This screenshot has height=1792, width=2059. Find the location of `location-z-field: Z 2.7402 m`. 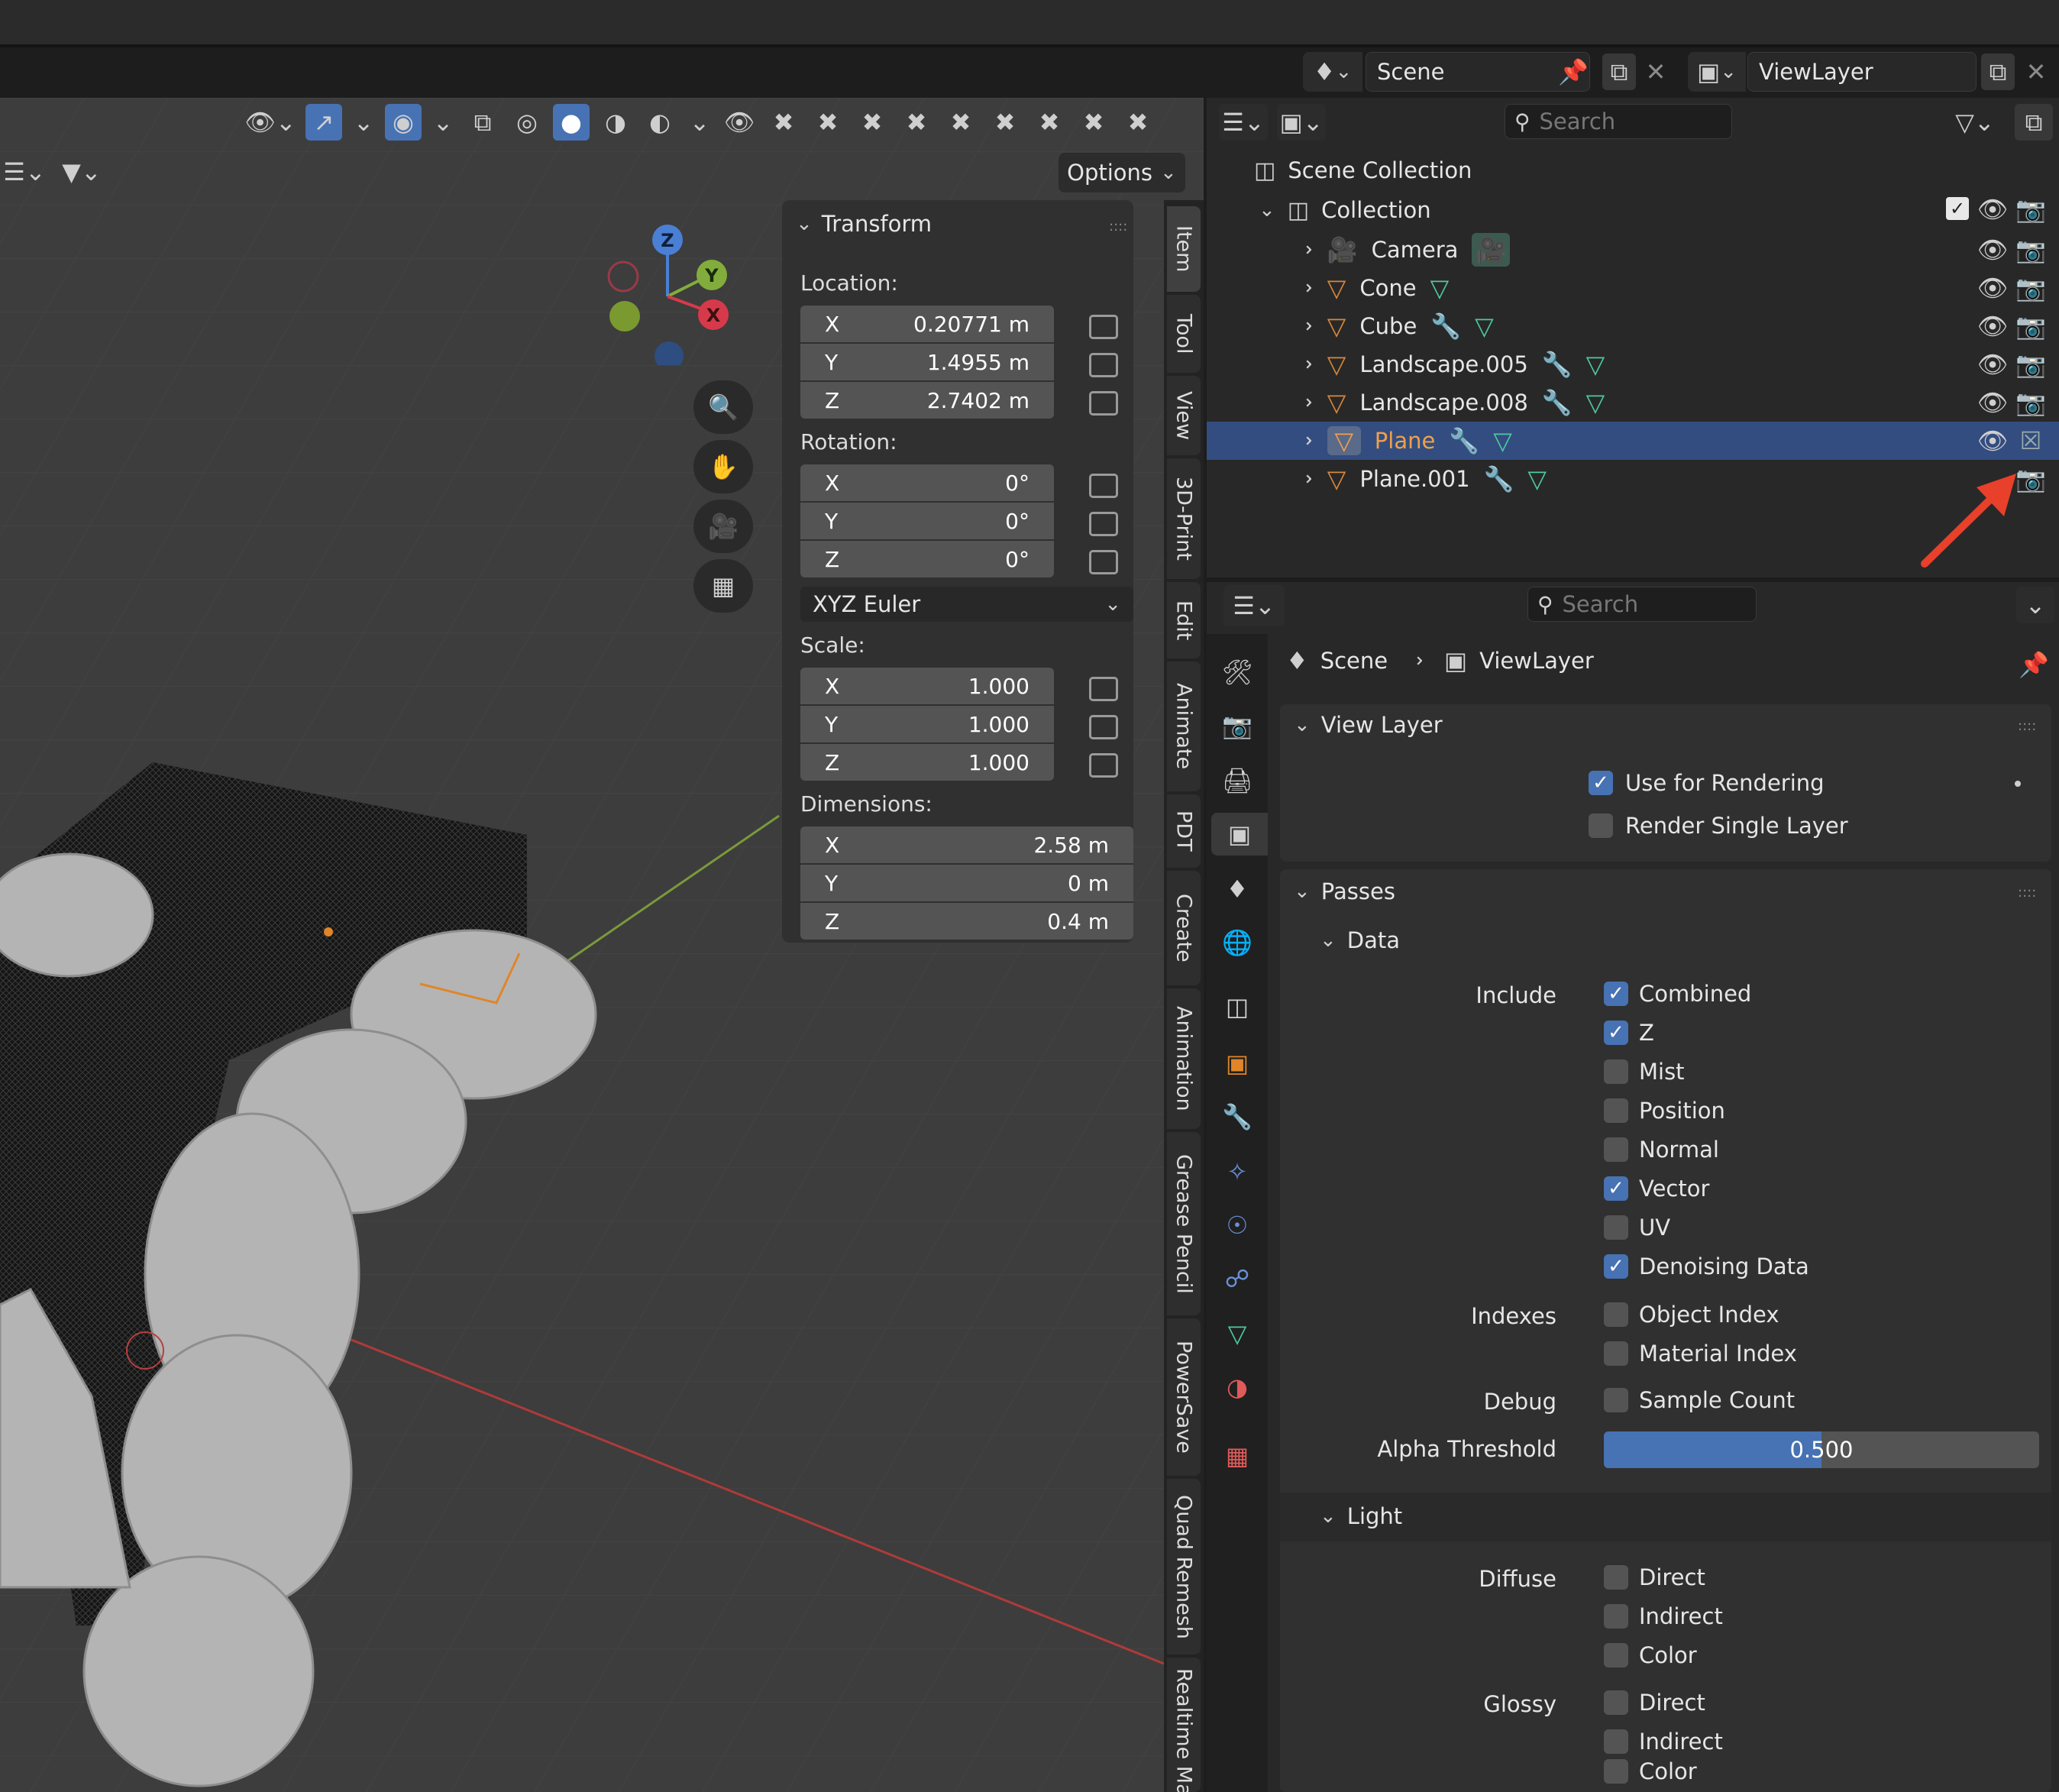

location-z-field: Z 2.7402 m is located at coordinates (927, 400).